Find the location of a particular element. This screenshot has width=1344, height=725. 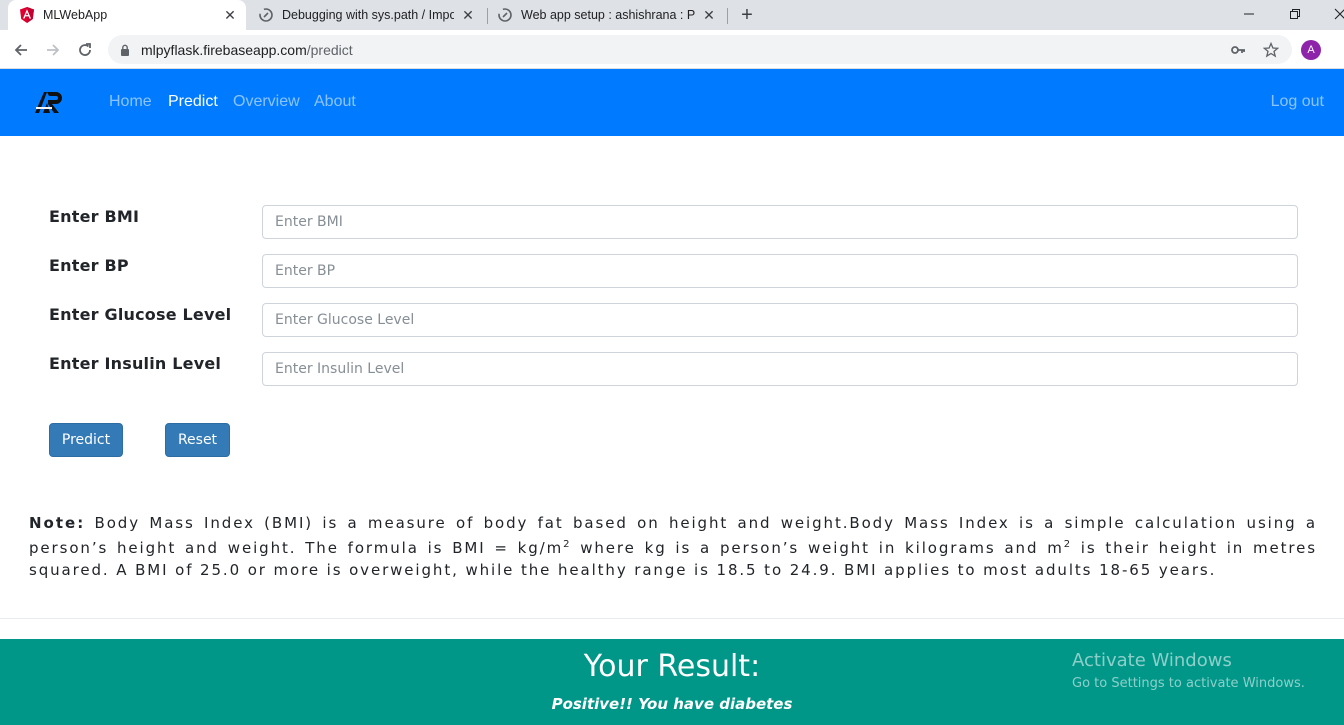

tab-web-app-setup: Web app setup : ashishrana : Pyt ✕ is located at coordinates (607, 15).